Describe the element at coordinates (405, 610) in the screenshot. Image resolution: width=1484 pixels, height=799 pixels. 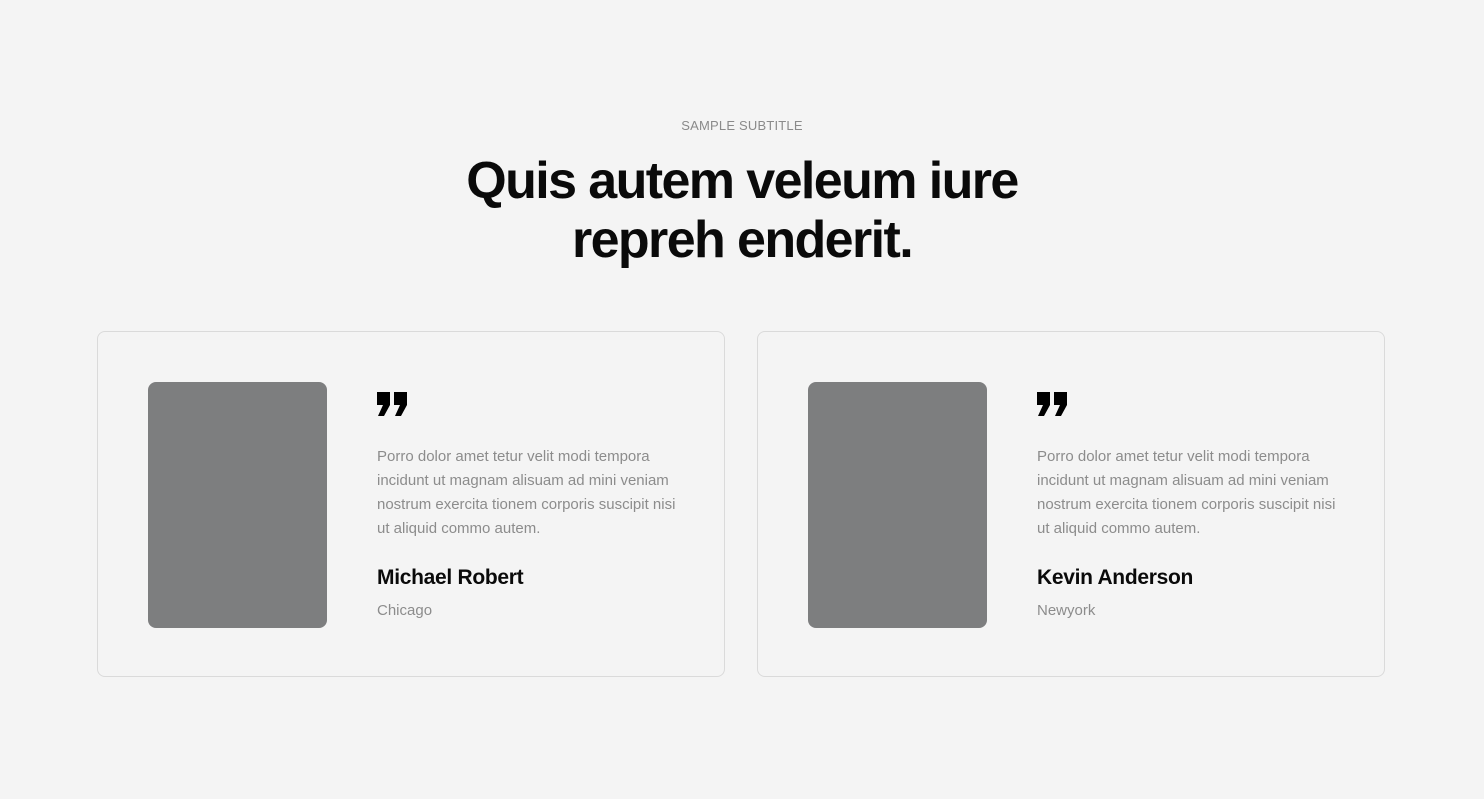
I see `testimonial-location: Chicago` at that location.